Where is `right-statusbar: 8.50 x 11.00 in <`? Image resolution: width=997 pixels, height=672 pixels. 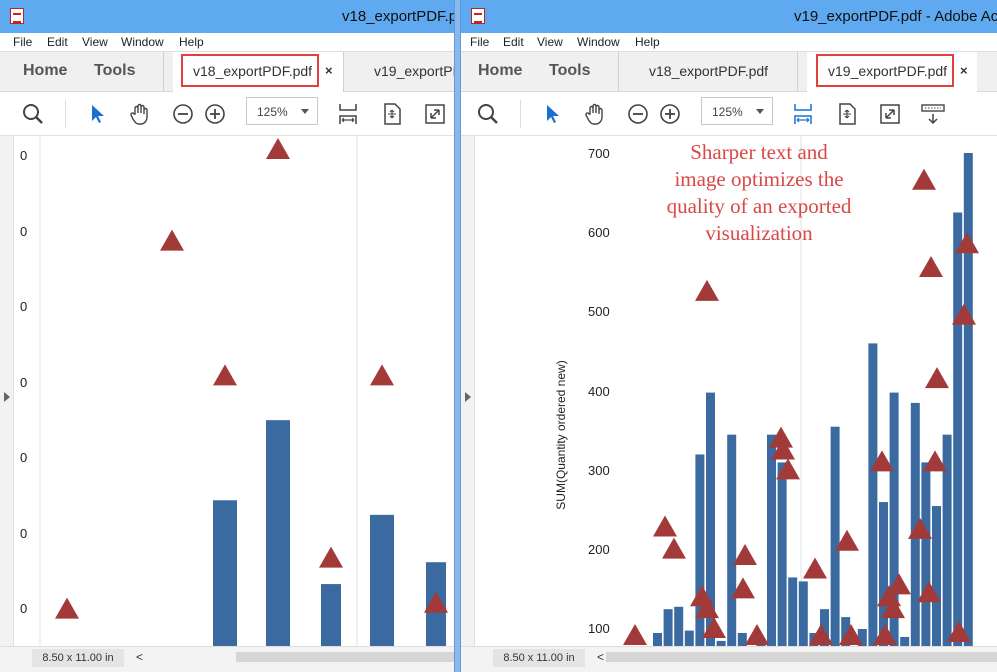
right-statusbar: 8.50 x 11.00 in < is located at coordinates (729, 659).